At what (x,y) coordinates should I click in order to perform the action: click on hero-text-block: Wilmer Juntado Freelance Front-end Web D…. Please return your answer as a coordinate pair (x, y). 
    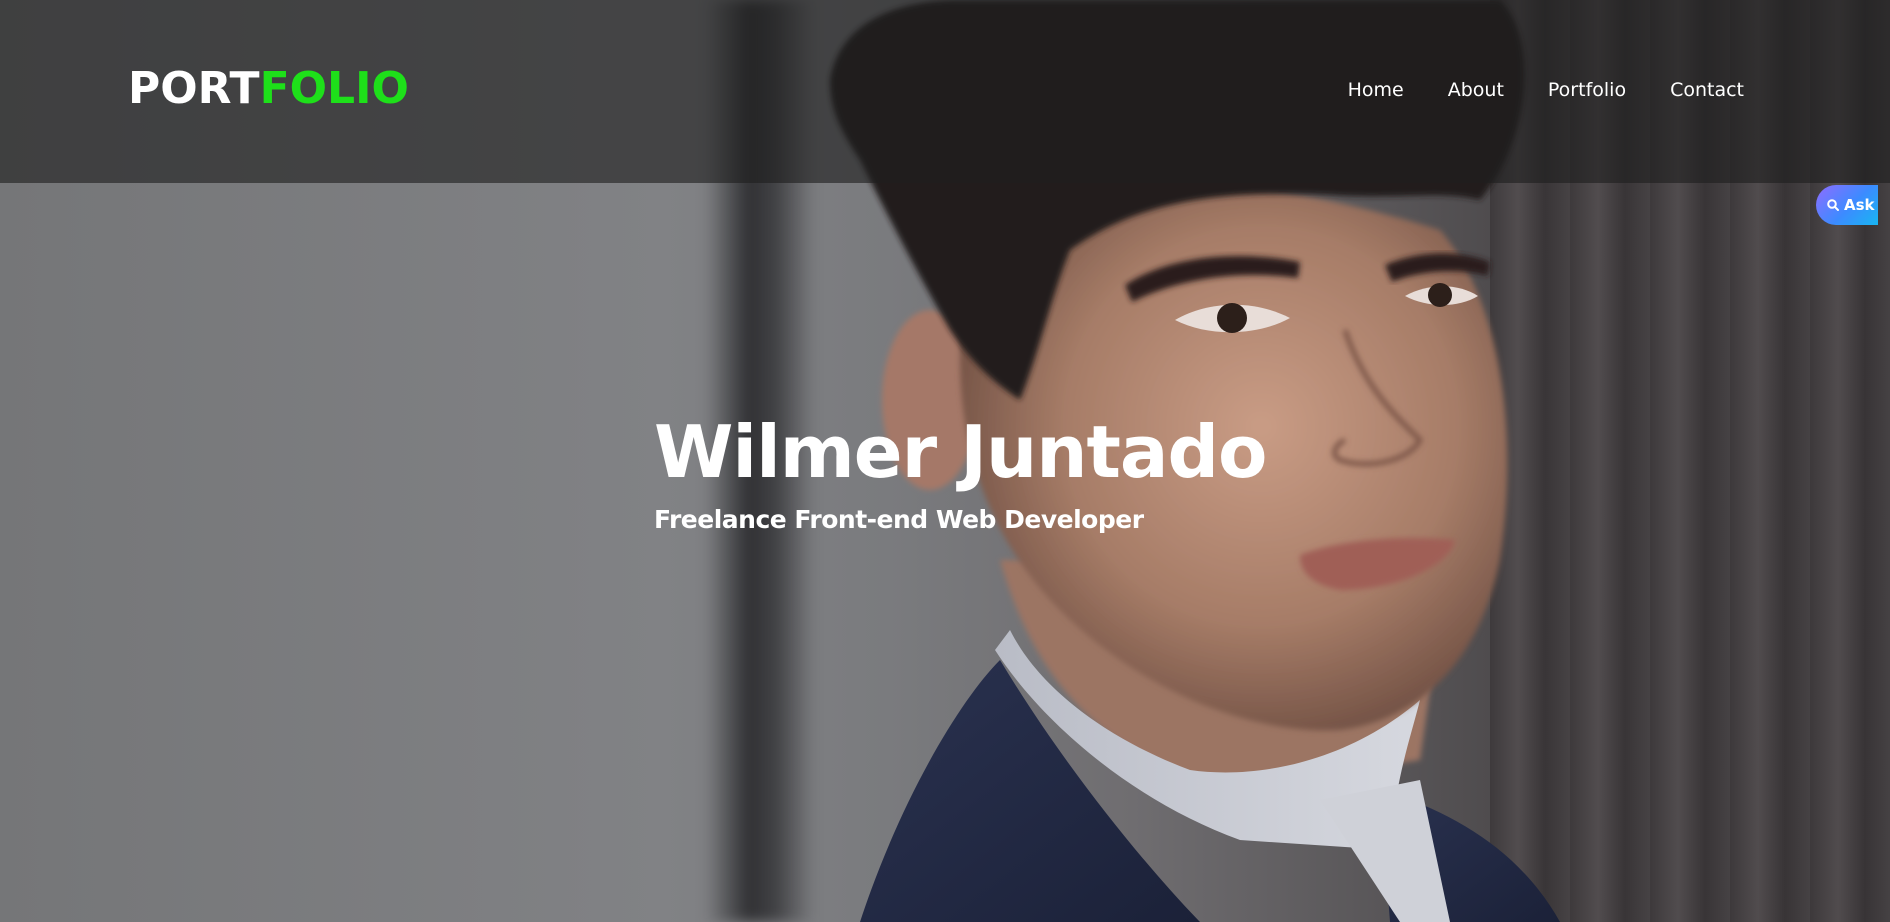
    Looking at the image, I should click on (961, 472).